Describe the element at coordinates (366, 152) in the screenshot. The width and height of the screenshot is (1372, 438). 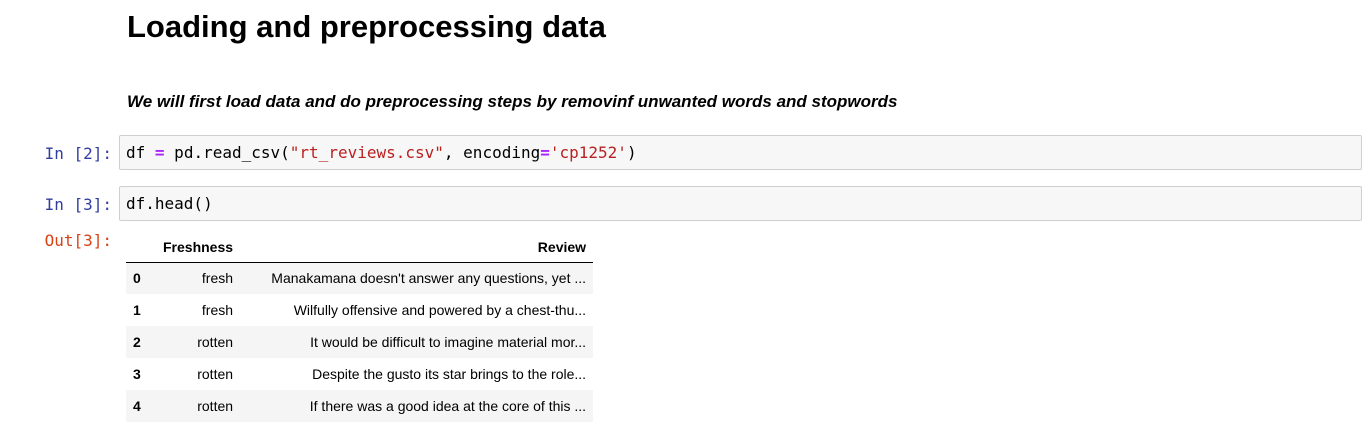
I see `code-token-filename: "rt_reviews.csv"` at that location.